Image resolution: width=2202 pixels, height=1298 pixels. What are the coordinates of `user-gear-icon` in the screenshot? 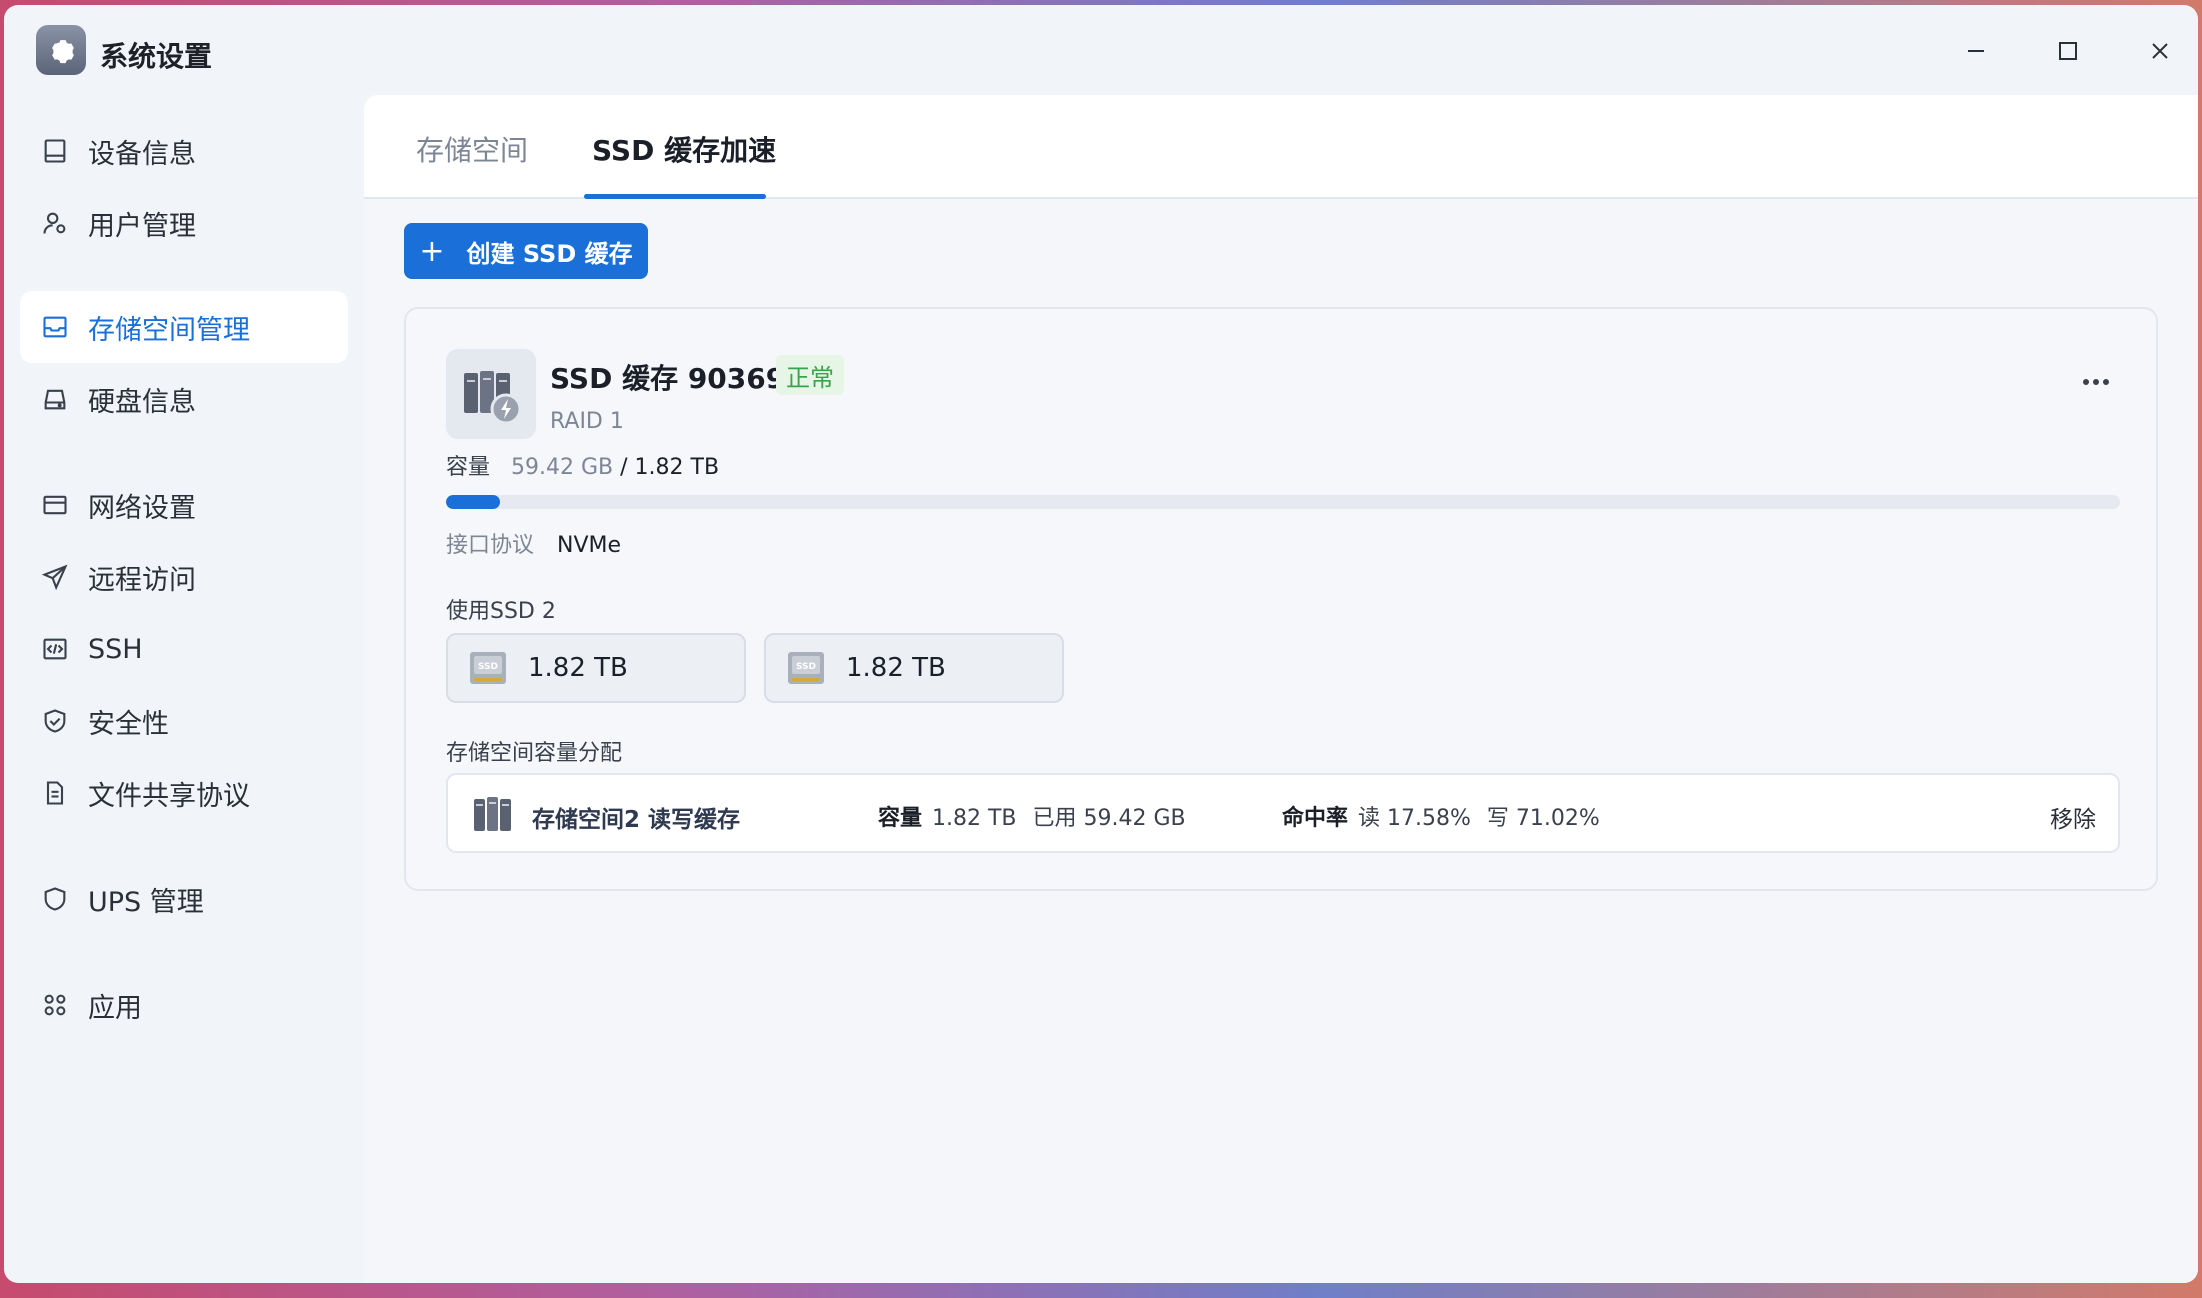 It's located at (55, 223).